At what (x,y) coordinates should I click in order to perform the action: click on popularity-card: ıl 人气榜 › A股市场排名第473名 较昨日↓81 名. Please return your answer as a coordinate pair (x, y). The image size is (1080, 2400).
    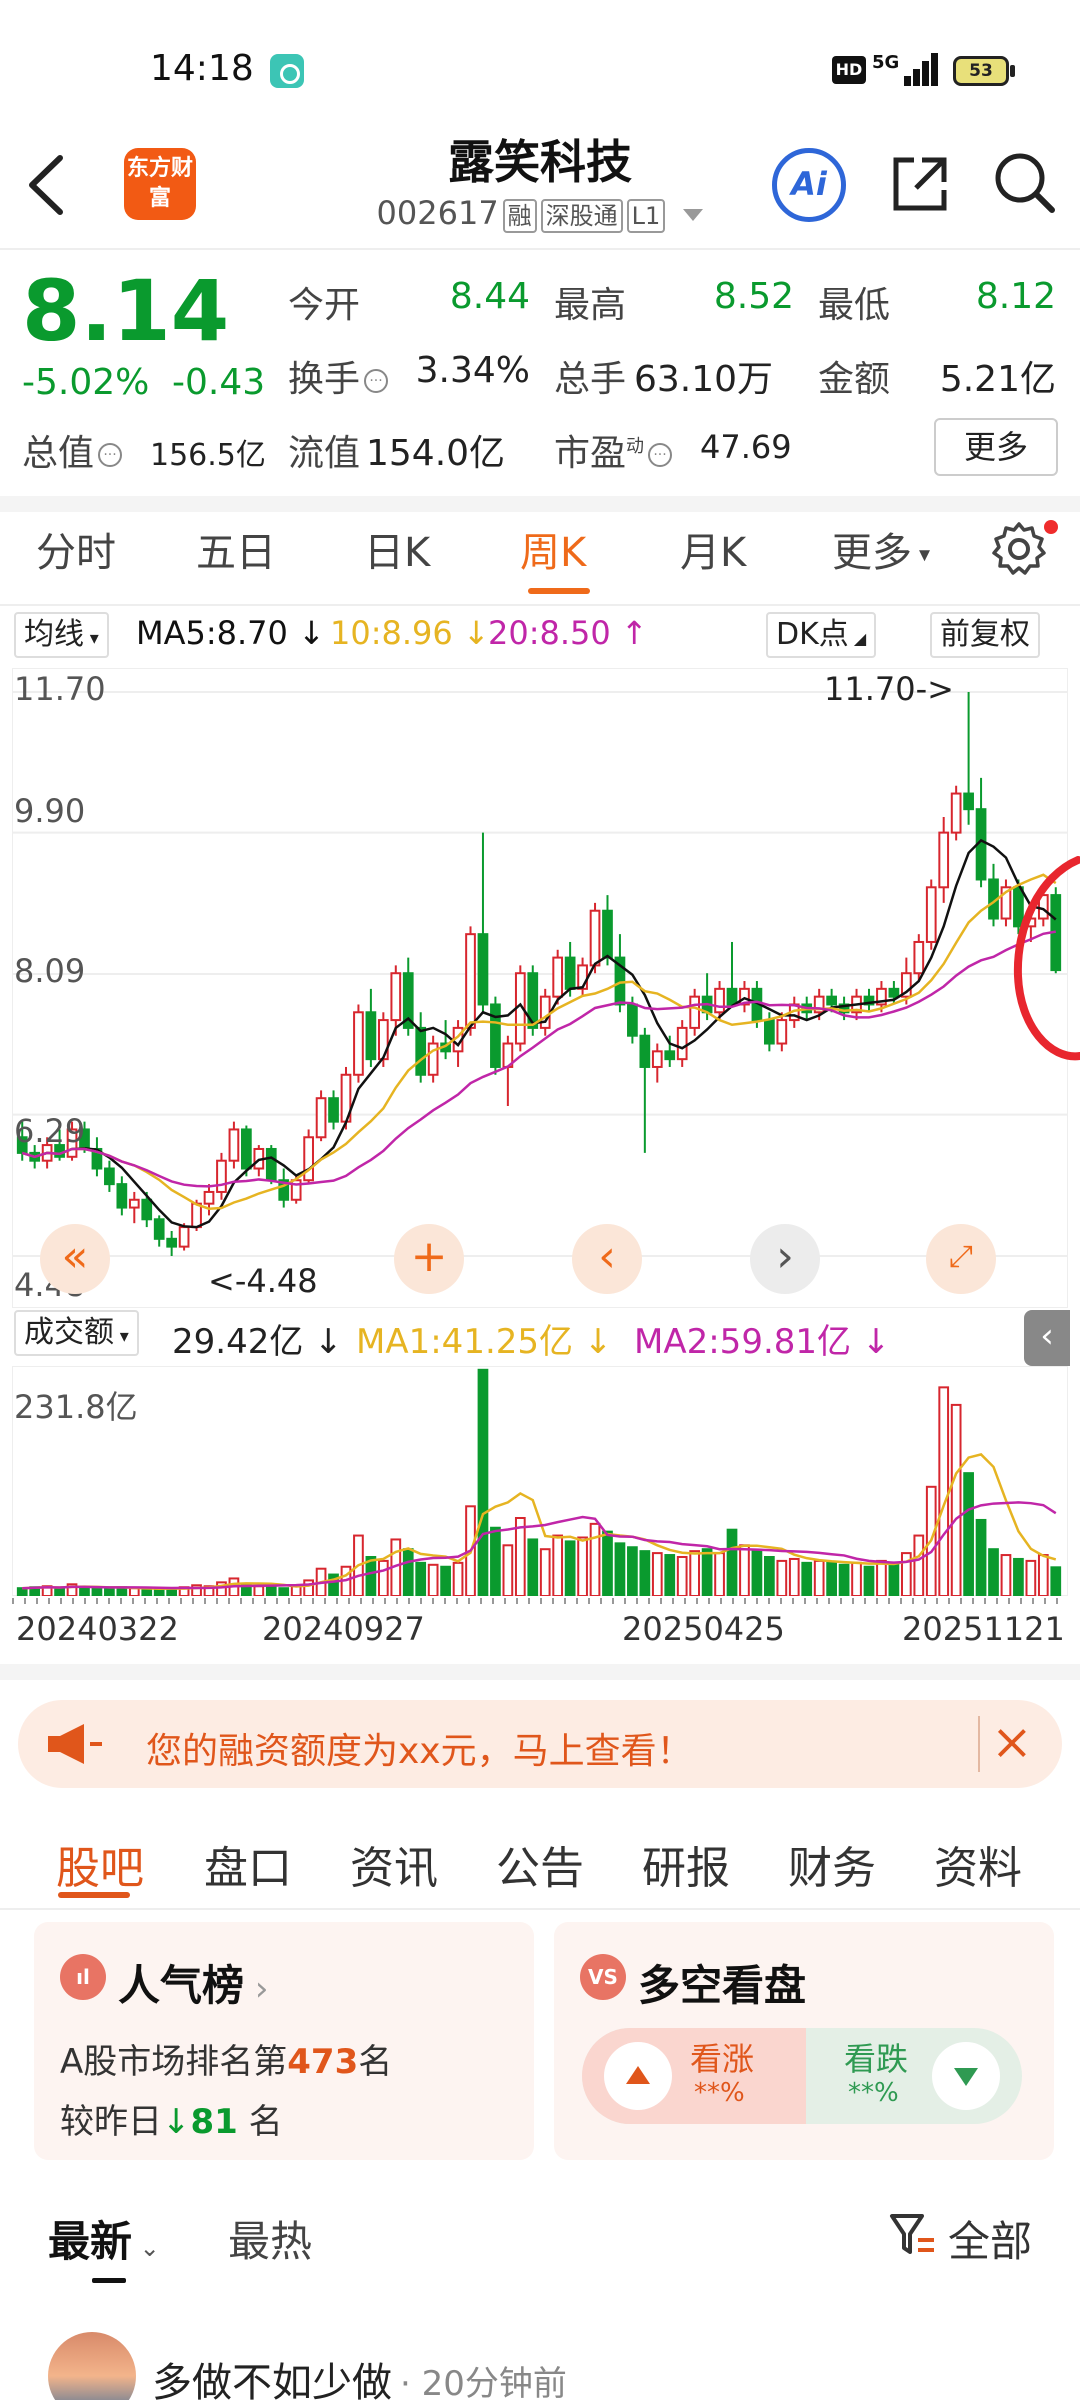
    Looking at the image, I should click on (284, 2041).